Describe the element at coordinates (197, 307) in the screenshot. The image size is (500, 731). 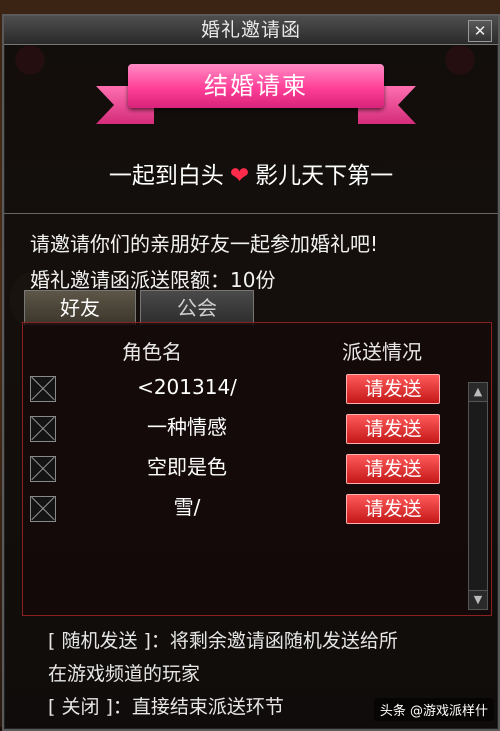
I see `tab-guild: 公会` at that location.